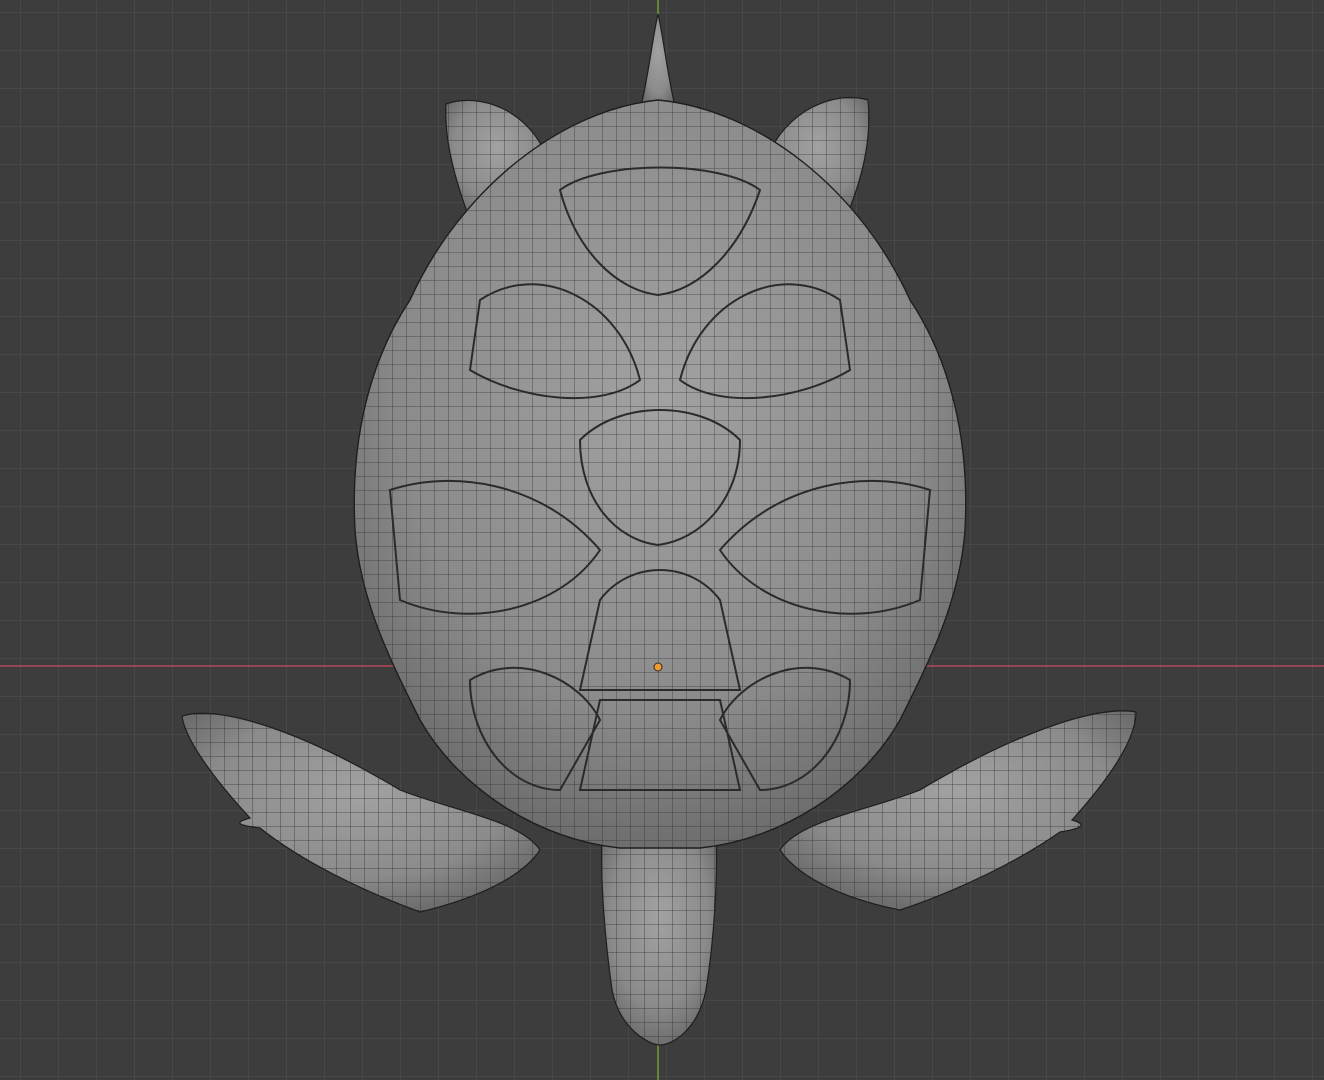 This screenshot has width=1324, height=1080. Describe the element at coordinates (658, 667) in the screenshot. I see `object-origin-icon` at that location.